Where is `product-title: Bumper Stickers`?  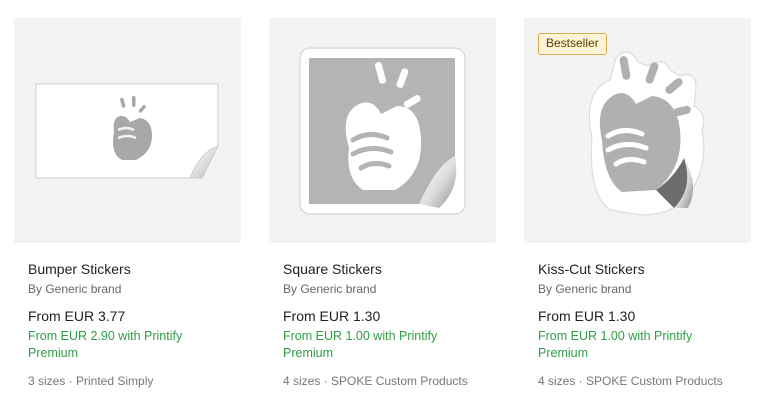 product-title: Bumper Stickers is located at coordinates (127, 269).